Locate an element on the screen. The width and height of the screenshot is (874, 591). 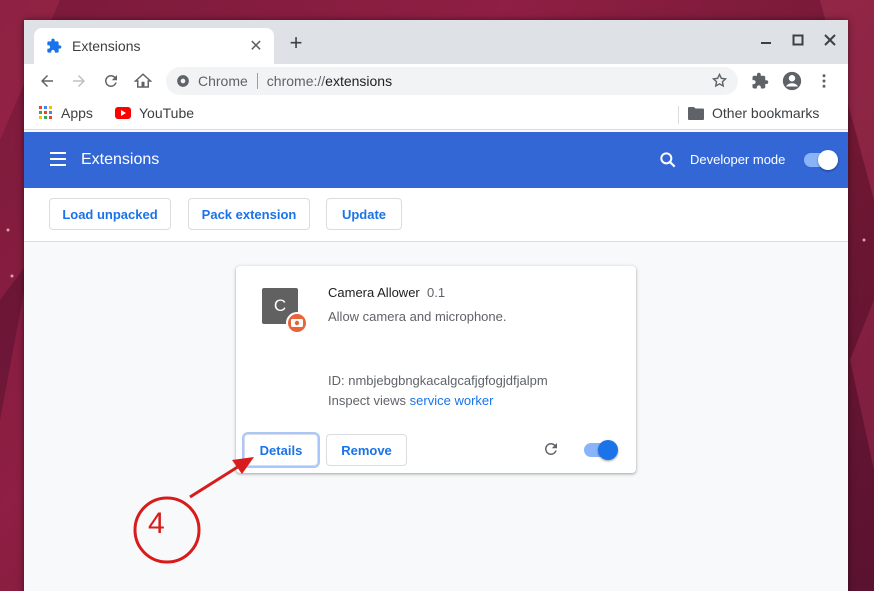
load-unpacked-button: Load unpacked is located at coordinates (110, 214).